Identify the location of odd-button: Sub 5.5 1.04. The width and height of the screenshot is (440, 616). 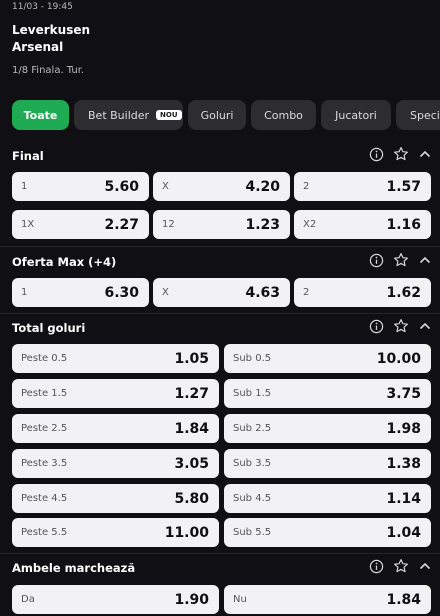
(327, 532).